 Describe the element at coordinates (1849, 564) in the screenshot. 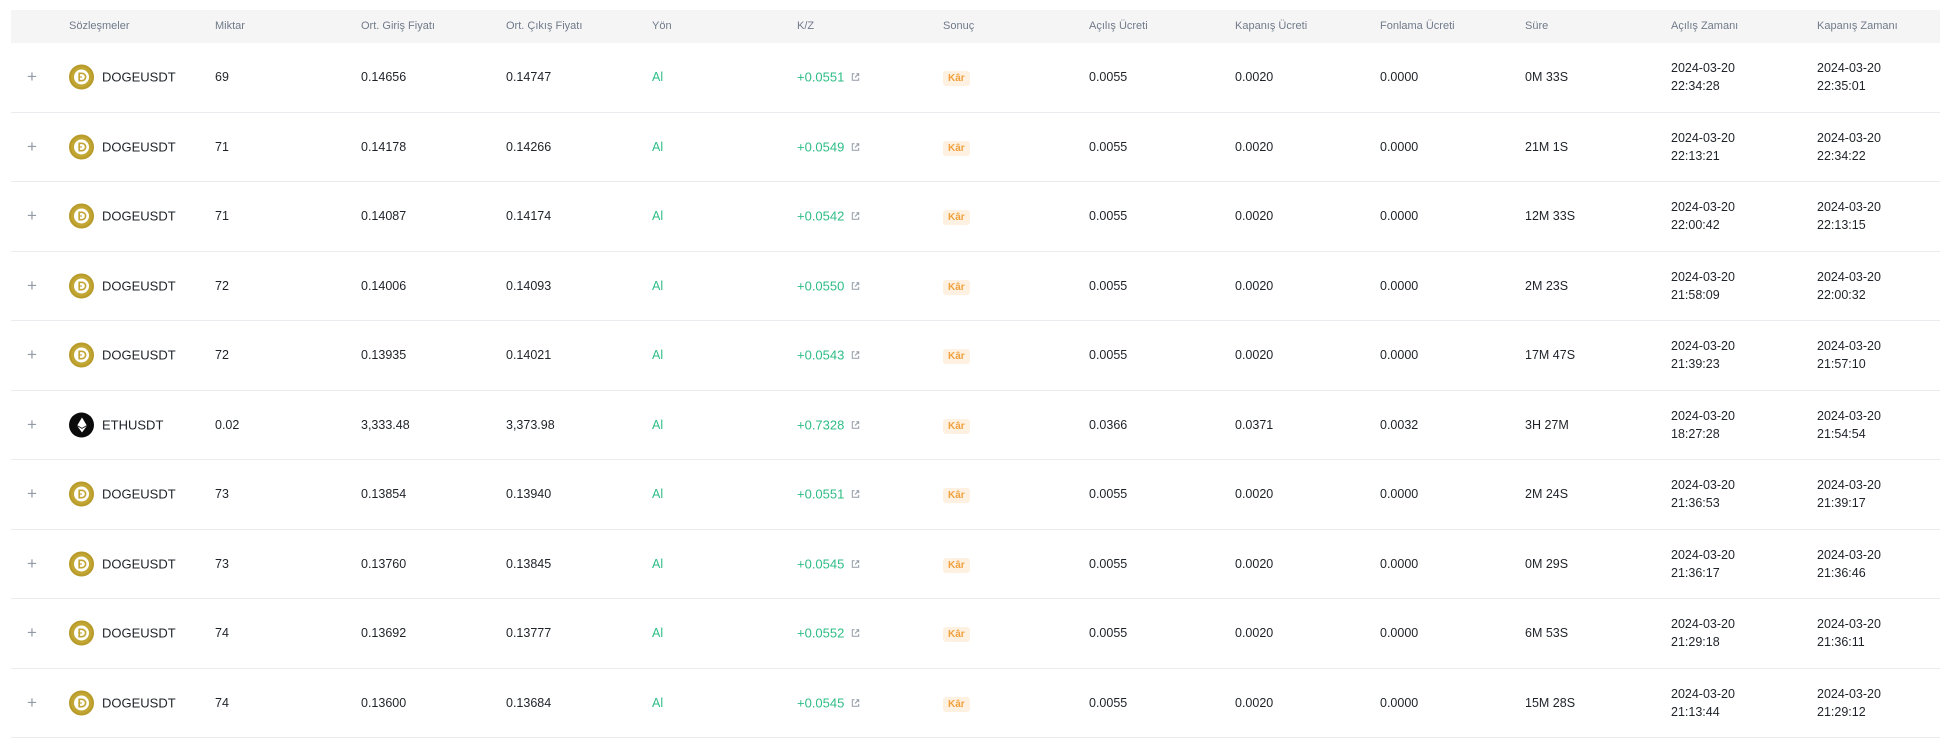

I see `close-time-cell: 2024-03-20 21:36:46` at that location.